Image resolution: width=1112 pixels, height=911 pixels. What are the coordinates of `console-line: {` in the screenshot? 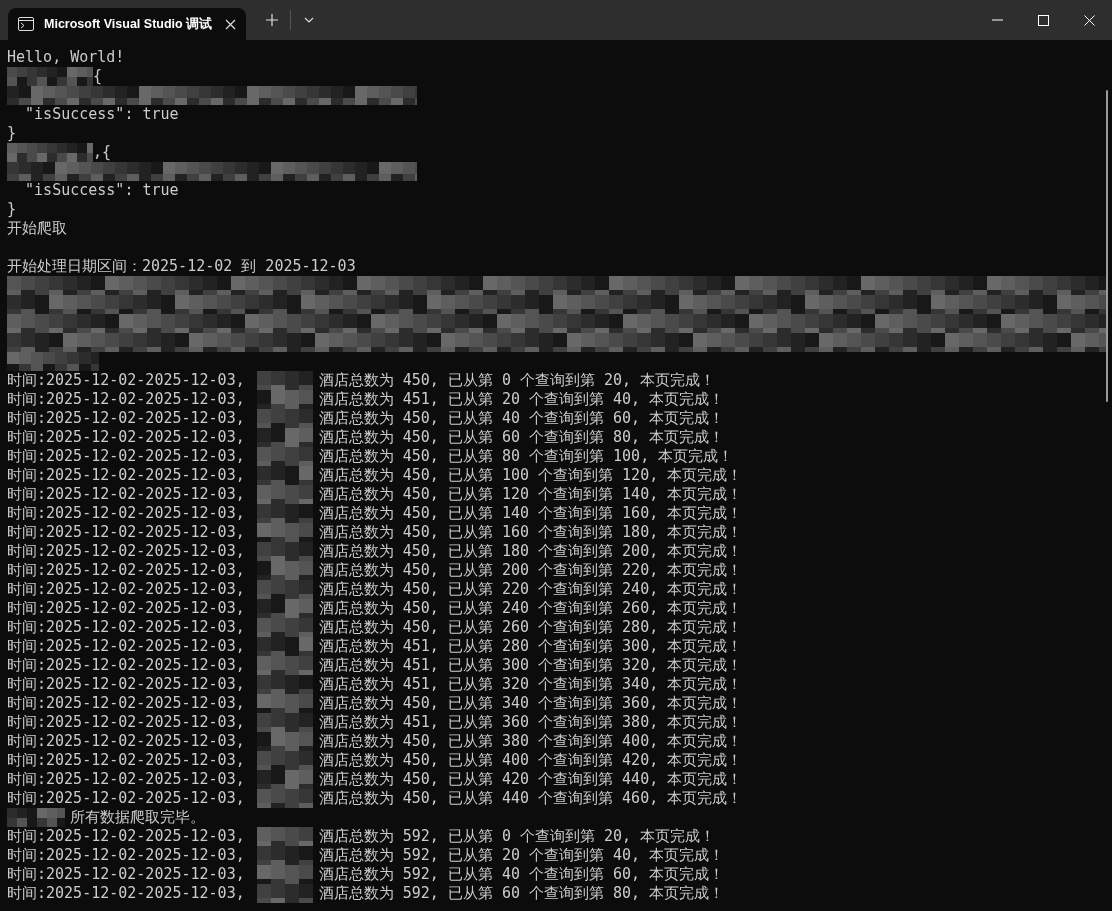 It's located at (98, 76).